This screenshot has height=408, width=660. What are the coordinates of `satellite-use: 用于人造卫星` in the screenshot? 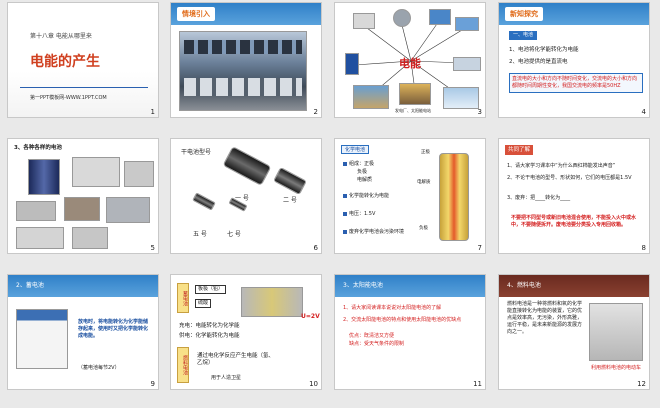 It's located at (226, 378).